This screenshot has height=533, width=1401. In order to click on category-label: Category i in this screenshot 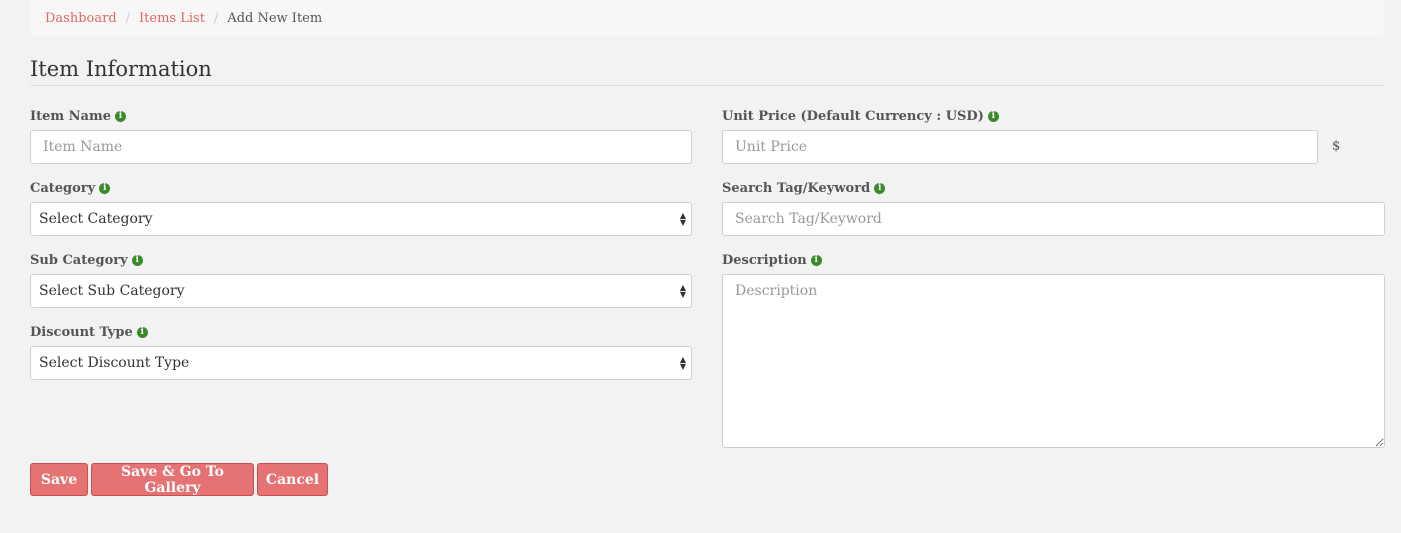, I will do `click(70, 188)`.